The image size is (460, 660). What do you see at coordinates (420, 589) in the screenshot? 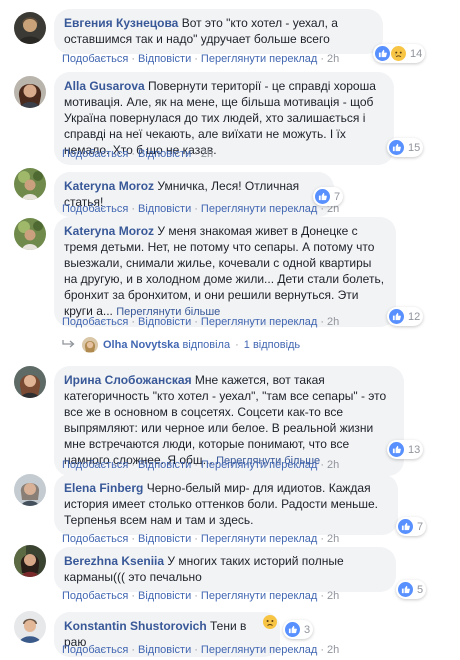
I see `reaction-count: 5` at bounding box center [420, 589].